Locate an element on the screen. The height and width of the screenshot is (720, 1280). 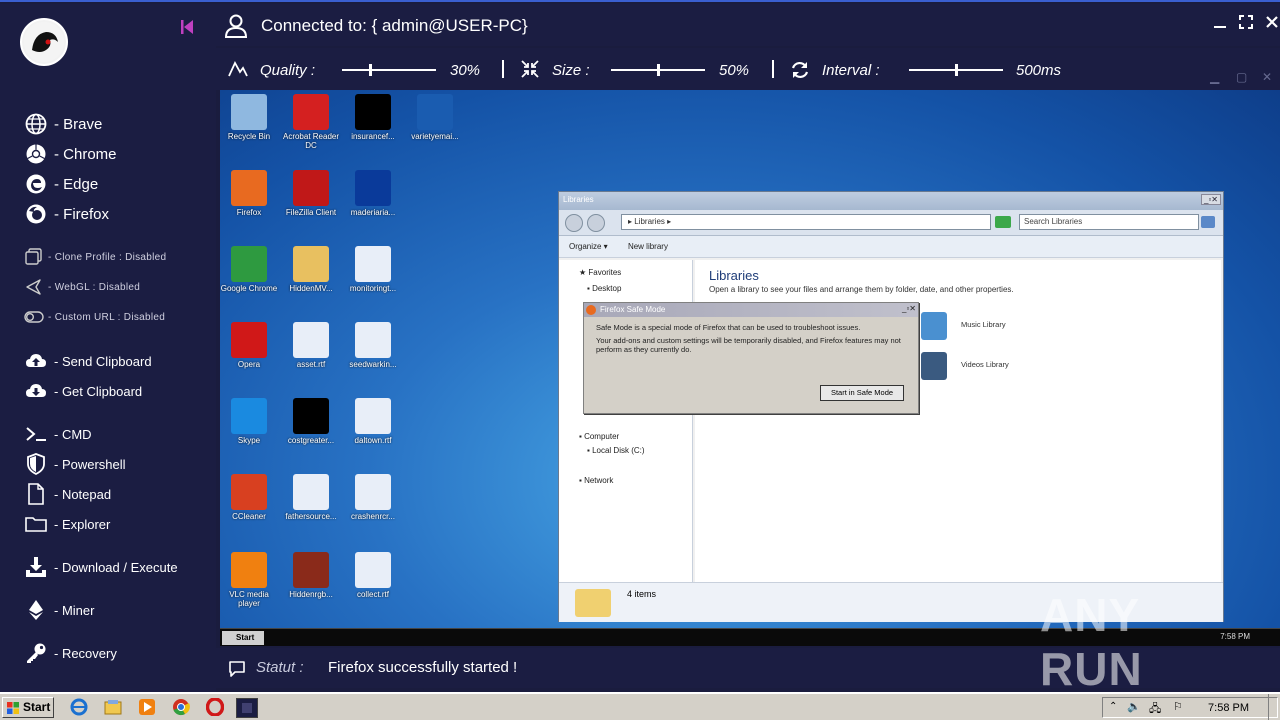
nav-favorites: ★ Favorites is located at coordinates (600, 272).